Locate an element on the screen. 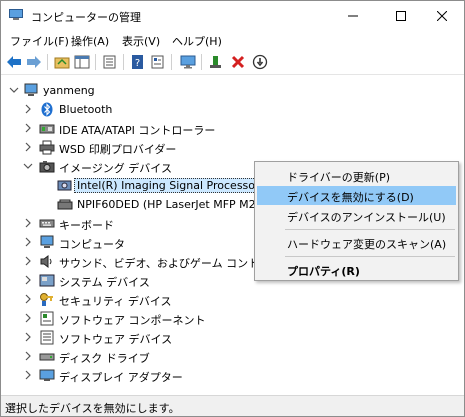  tree-item-bluetooth: Bluetooth is located at coordinates (232, 109).